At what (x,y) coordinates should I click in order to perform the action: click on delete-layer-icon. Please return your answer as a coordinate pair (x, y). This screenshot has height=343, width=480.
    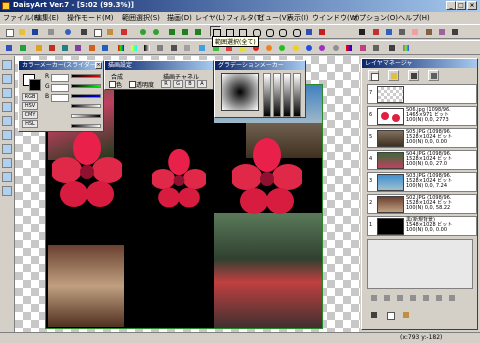
    Looking at the image, I should click on (413, 75).